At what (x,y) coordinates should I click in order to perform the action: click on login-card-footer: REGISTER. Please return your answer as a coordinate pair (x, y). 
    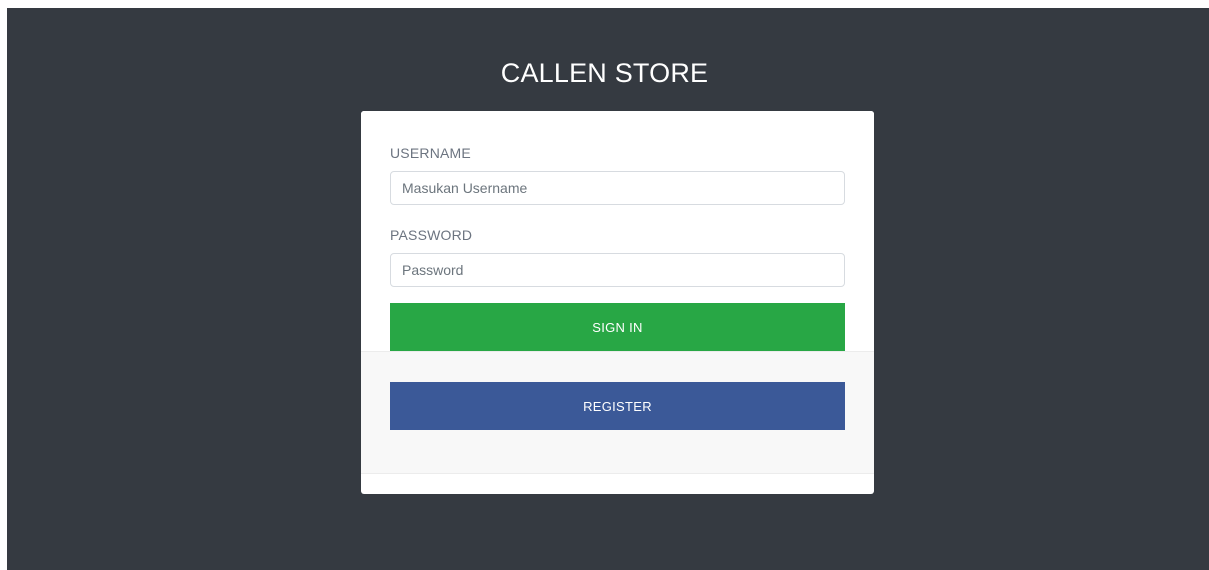
    Looking at the image, I should click on (617, 412).